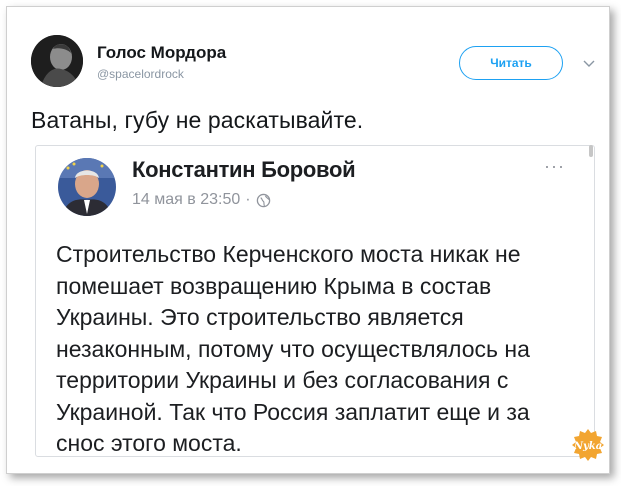 The image size is (621, 486). I want to click on more-options-button: ···, so click(554, 166).